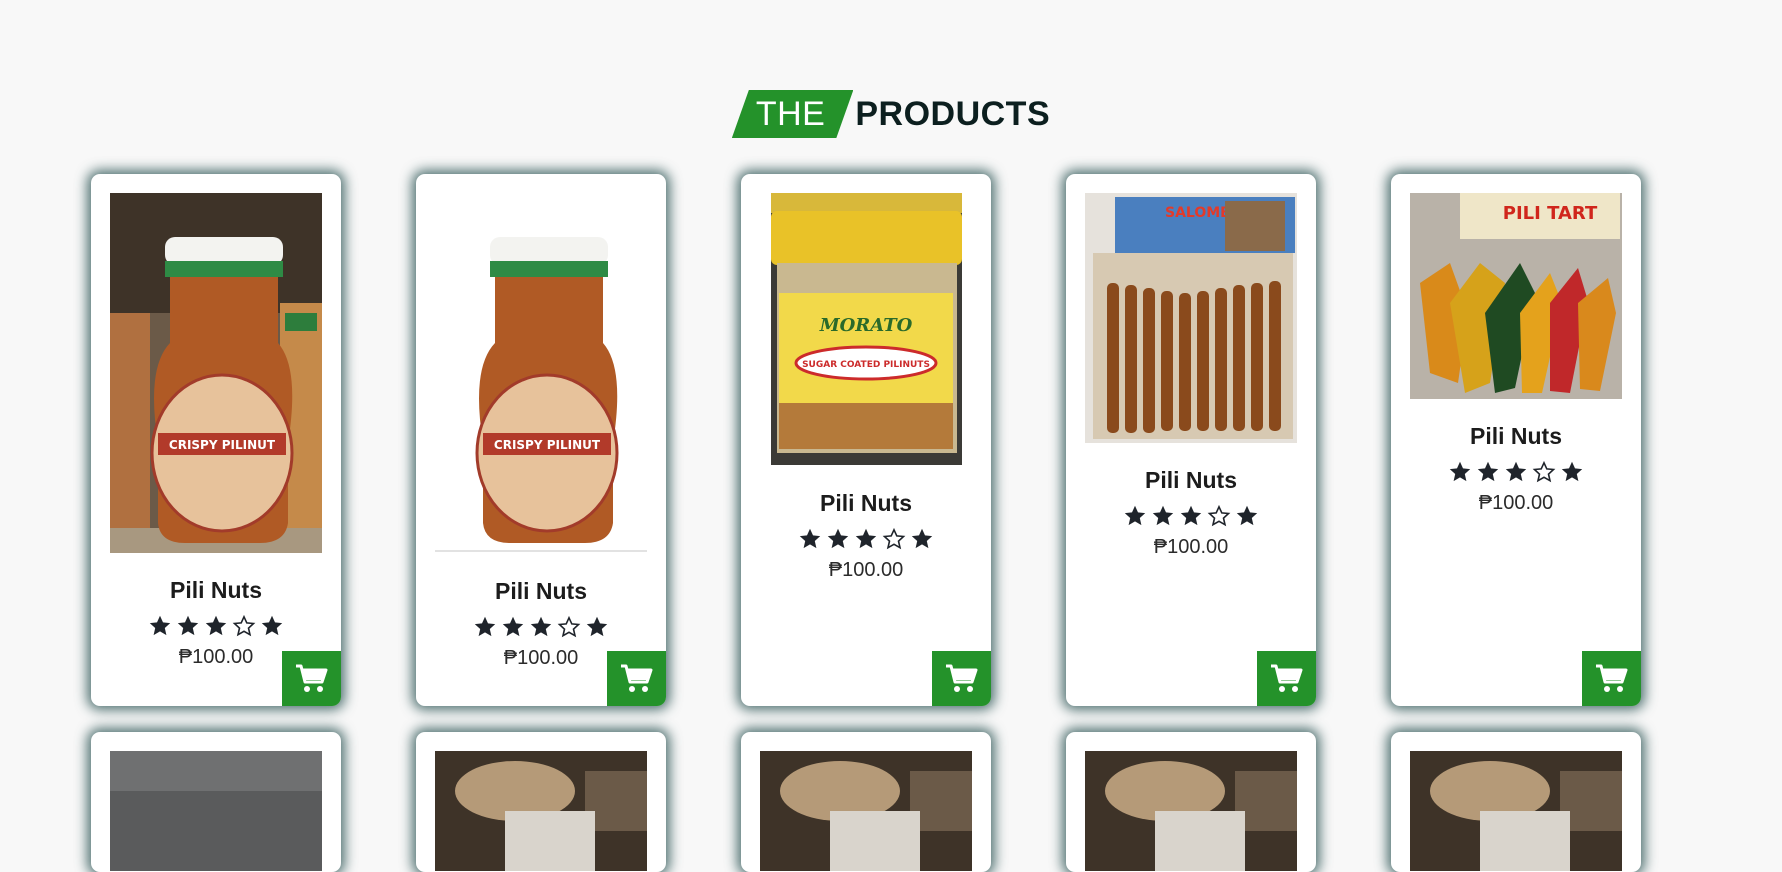 The image size is (1782, 872). Describe the element at coordinates (866, 325) in the screenshot. I see `svg-text: MORATO` at that location.